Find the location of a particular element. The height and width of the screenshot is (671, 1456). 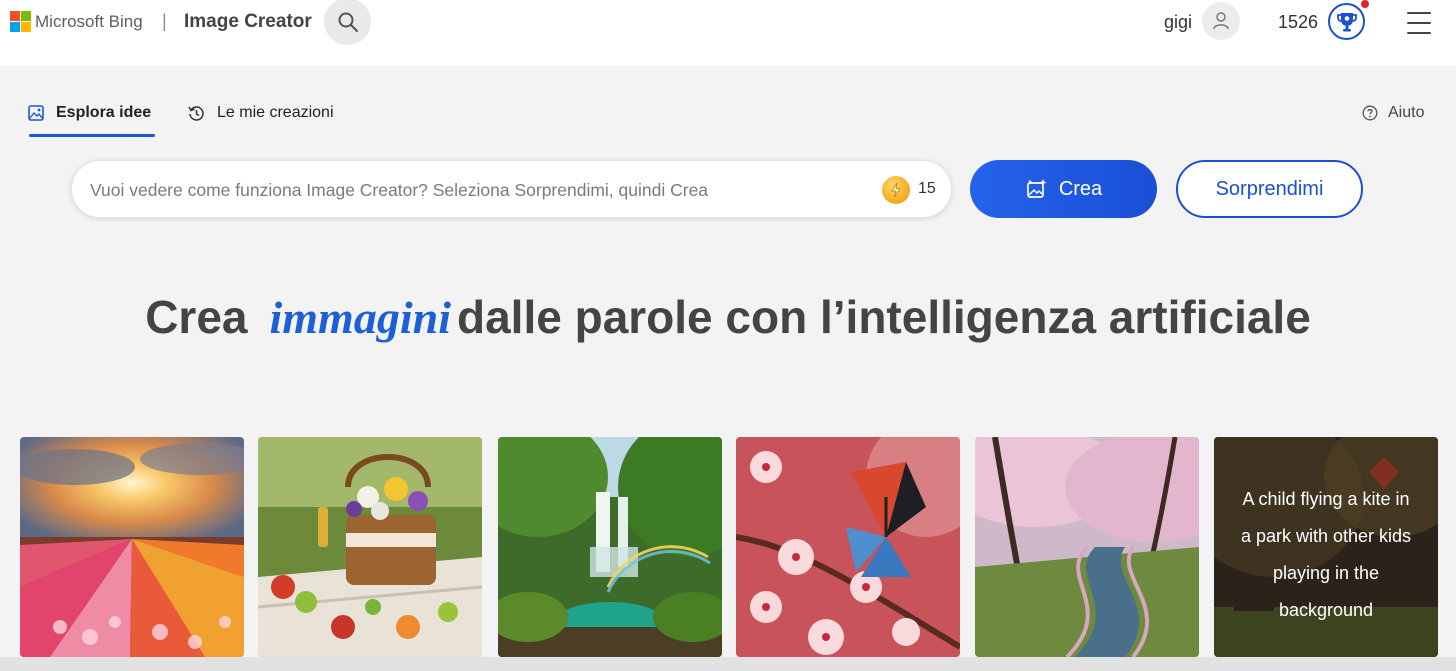

help-link: Aiuto is located at coordinates (1393, 113).